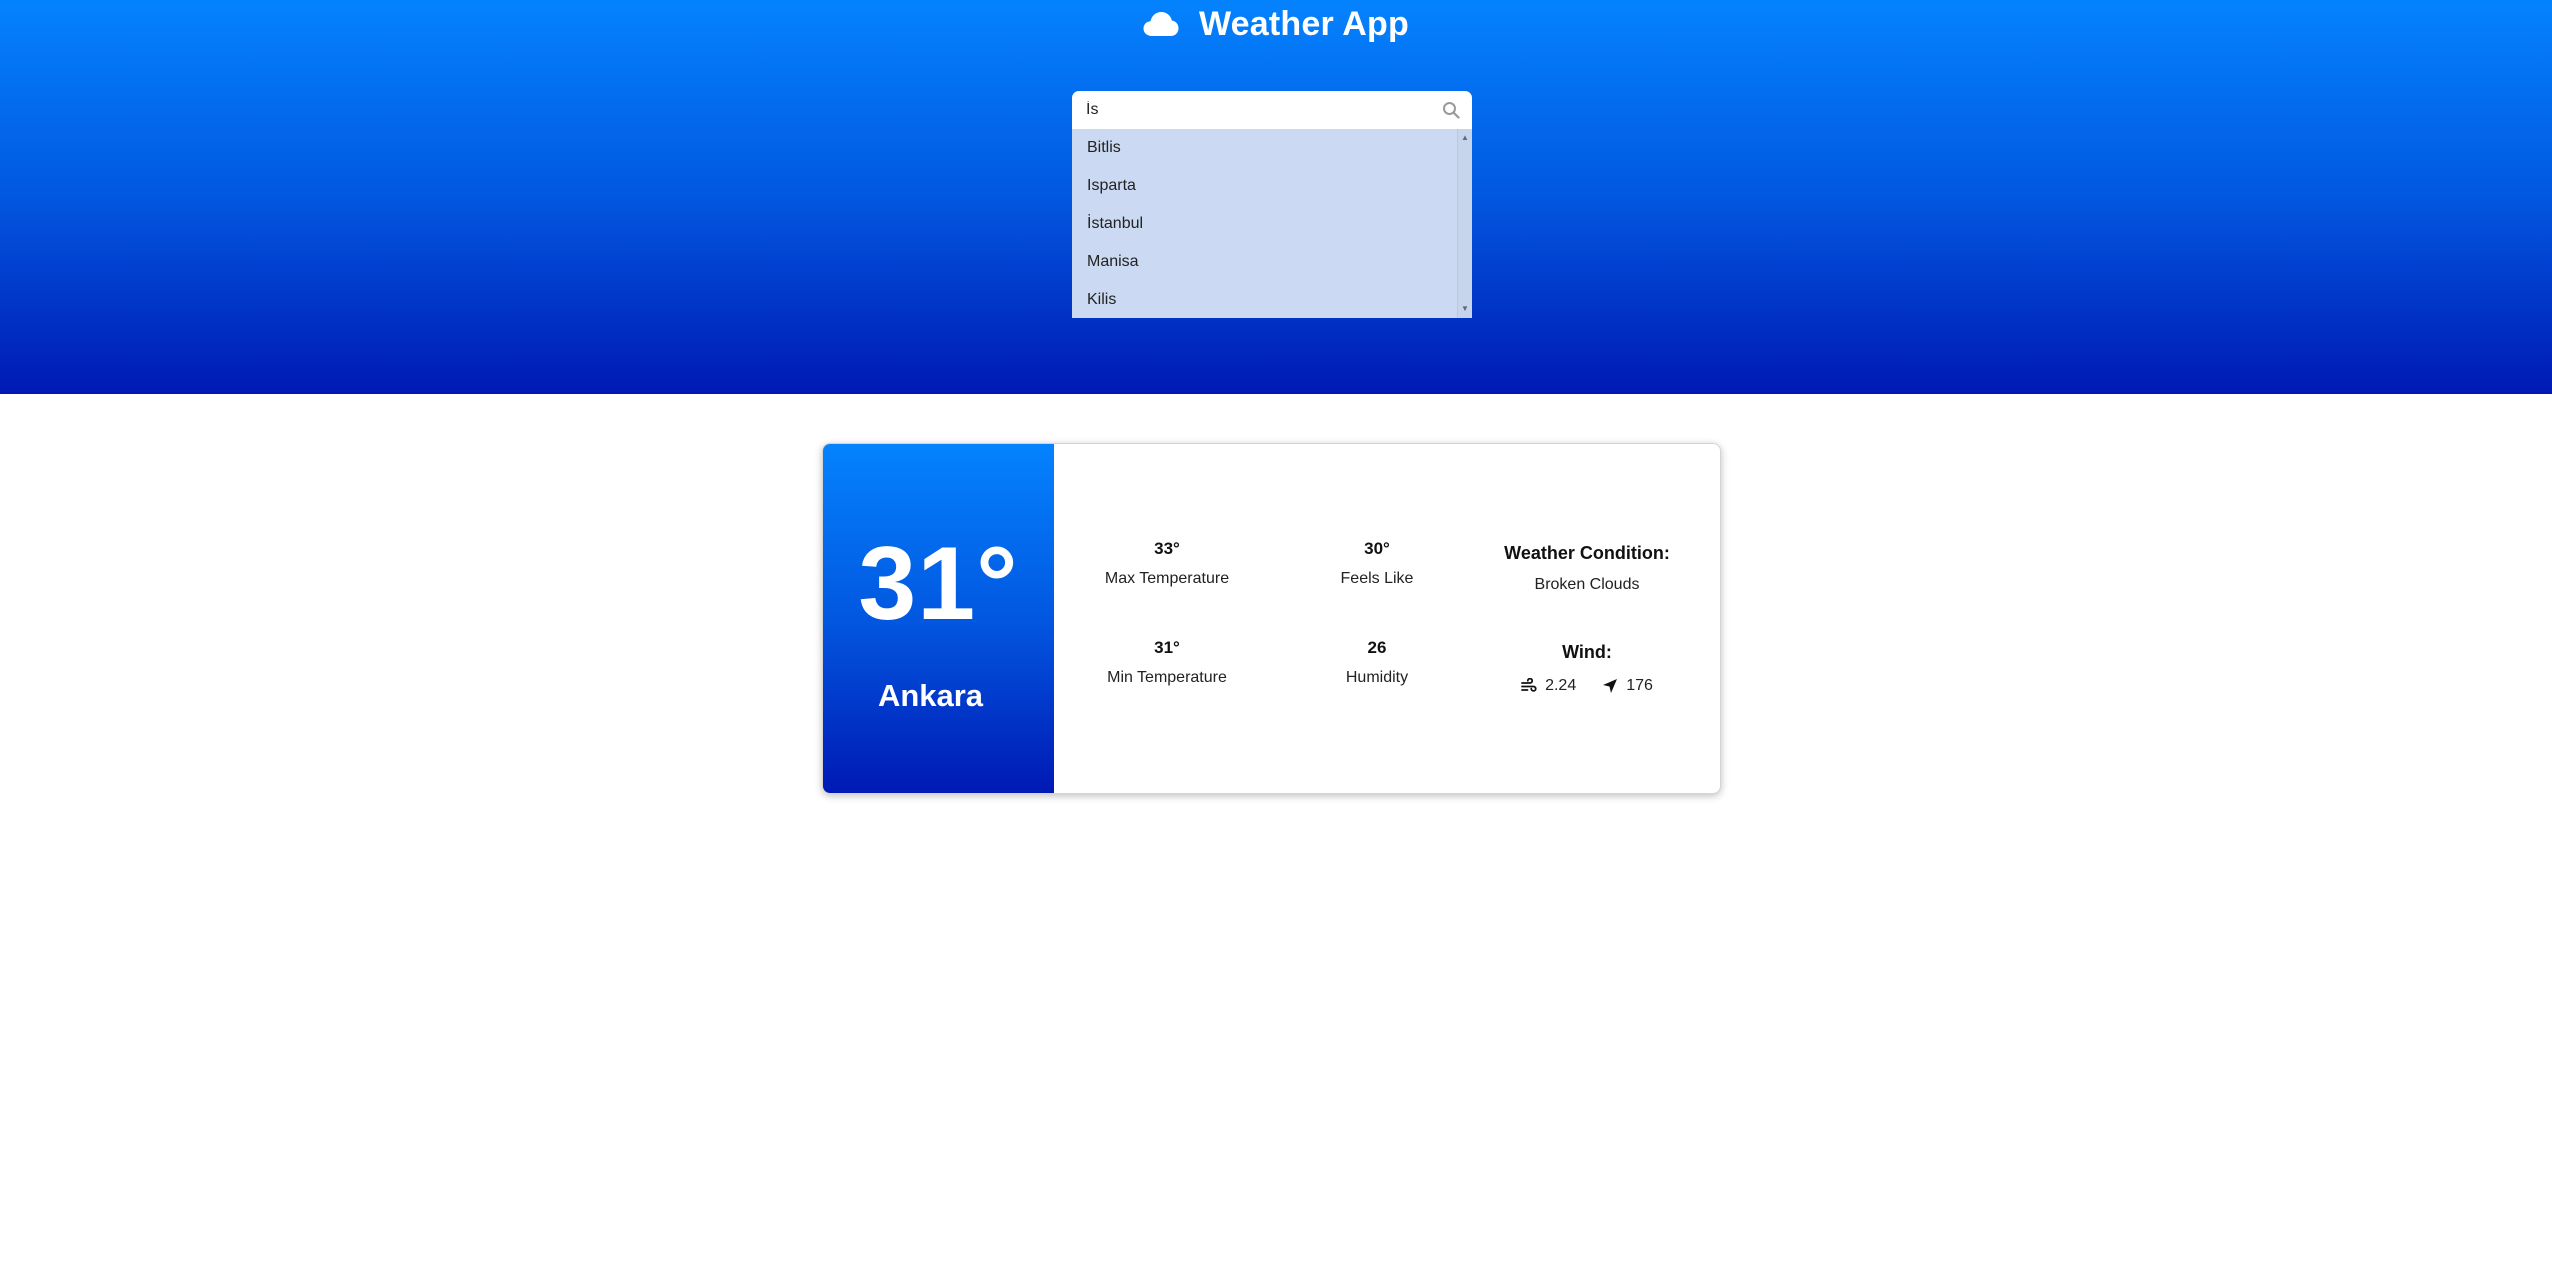  I want to click on search-icon, so click(1451, 110).